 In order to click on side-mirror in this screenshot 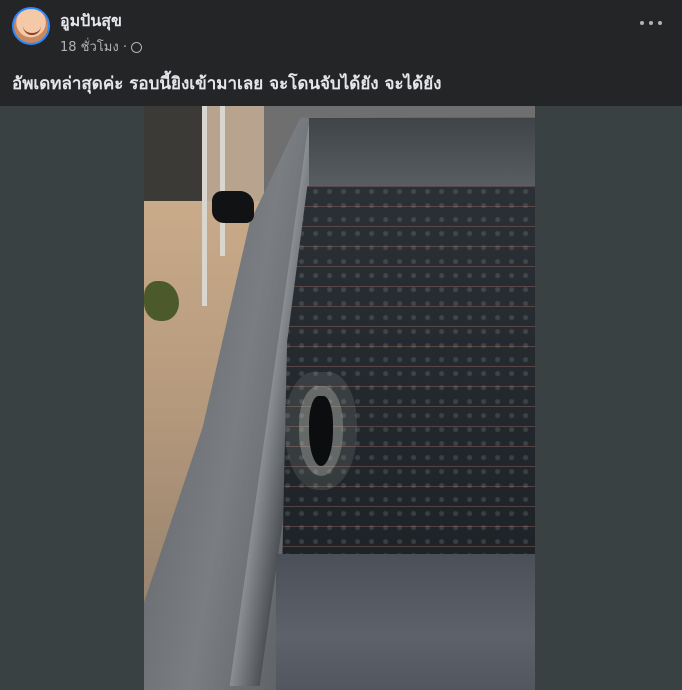, I will do `click(233, 207)`.